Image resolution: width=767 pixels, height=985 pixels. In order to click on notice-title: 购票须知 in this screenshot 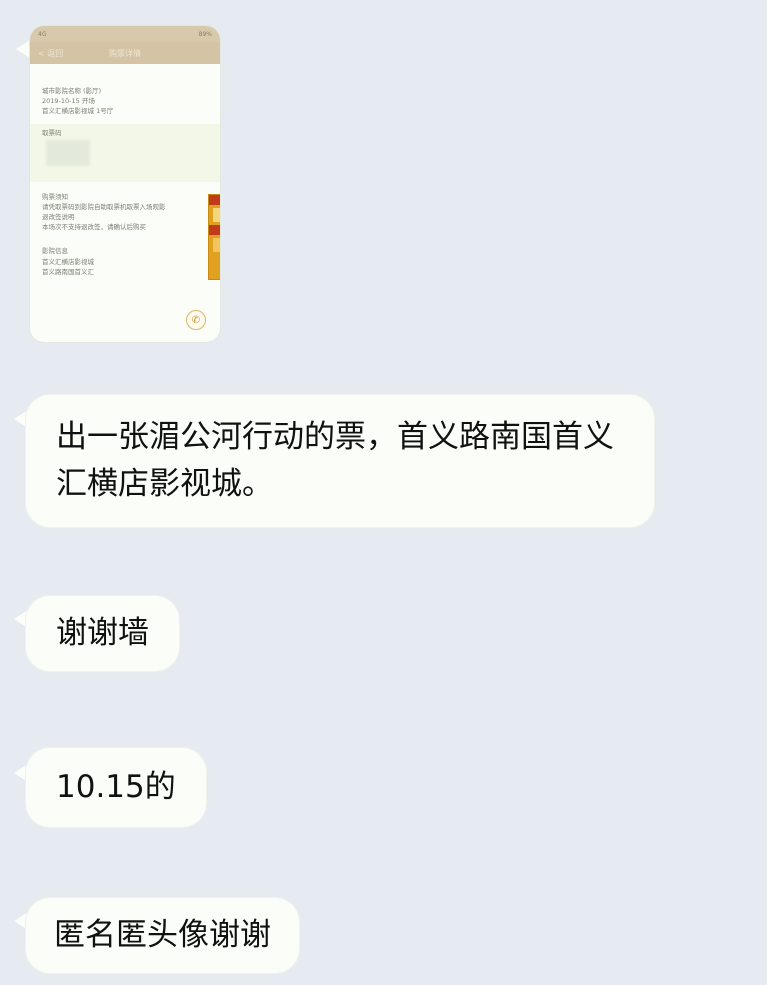, I will do `click(55, 197)`.